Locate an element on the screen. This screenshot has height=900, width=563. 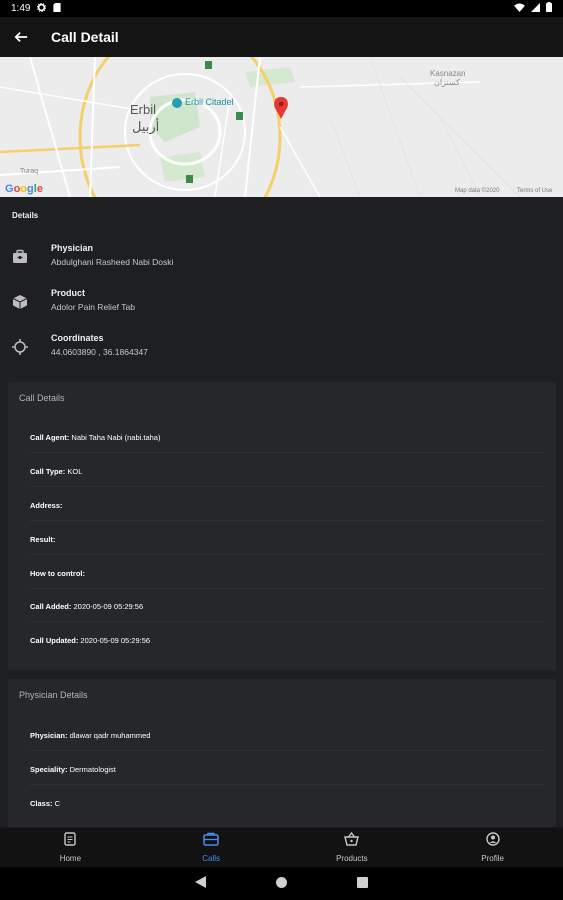
call-added-row: Call Added: 2020-05-09 05:29:56 is located at coordinates (86, 606).